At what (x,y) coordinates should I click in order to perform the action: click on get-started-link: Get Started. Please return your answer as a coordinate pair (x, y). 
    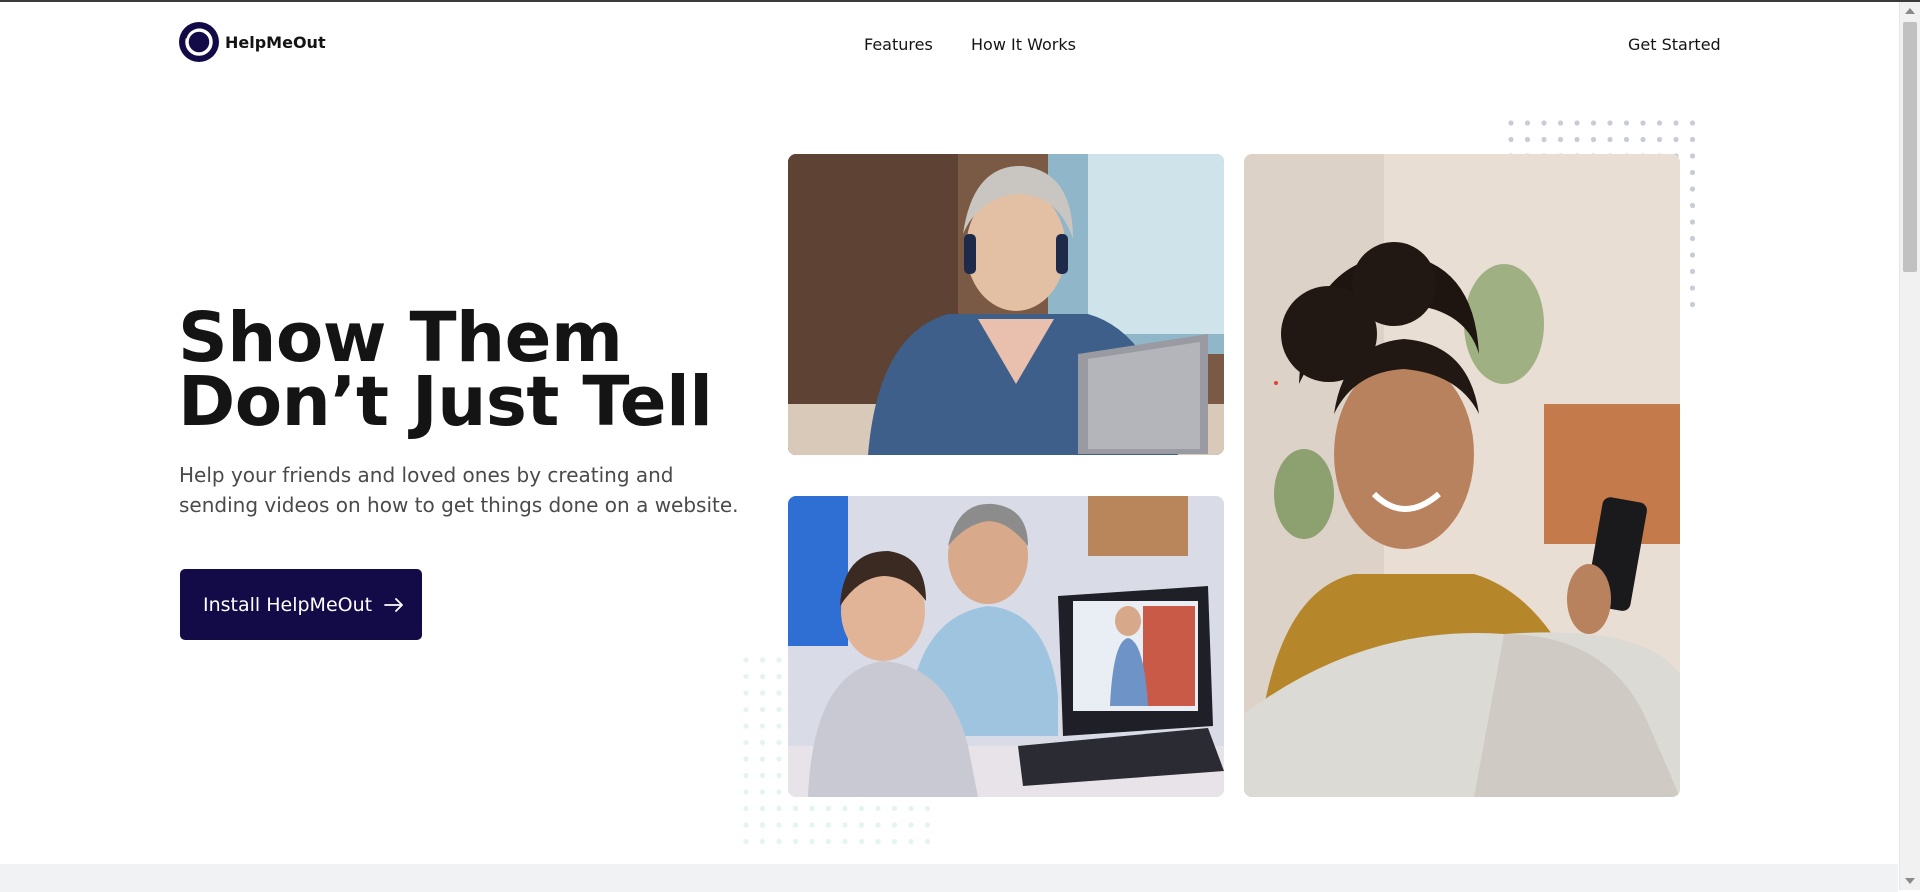
    Looking at the image, I should click on (1674, 44).